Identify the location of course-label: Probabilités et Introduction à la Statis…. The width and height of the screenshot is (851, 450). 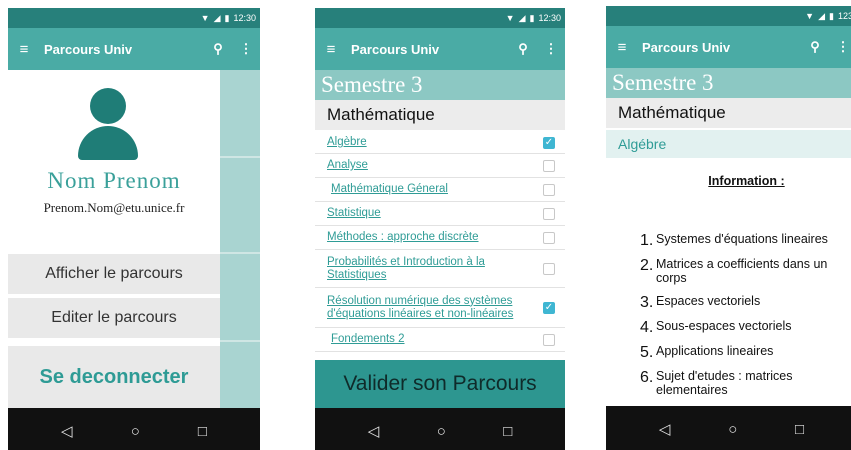
(435, 269).